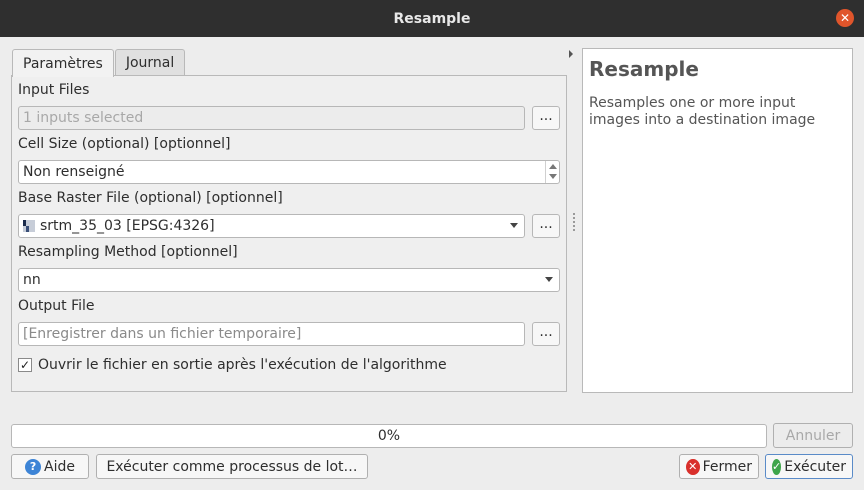 The image size is (864, 490). I want to click on input-files-field: 1 inputs selected, so click(271, 118).